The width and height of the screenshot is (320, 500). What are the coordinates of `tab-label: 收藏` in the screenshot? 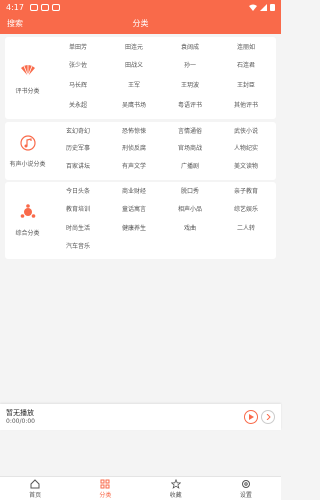 It's located at (175, 495).